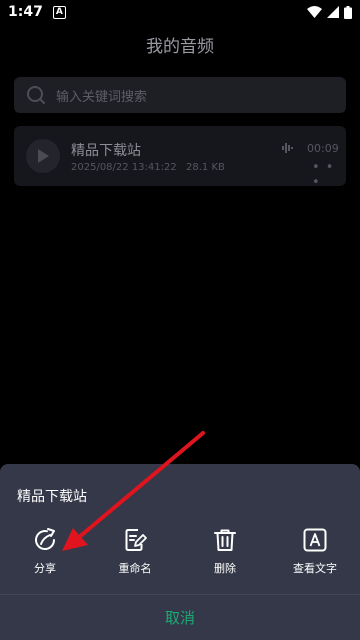 This screenshot has height=640, width=360. I want to click on battery-icon, so click(348, 12).